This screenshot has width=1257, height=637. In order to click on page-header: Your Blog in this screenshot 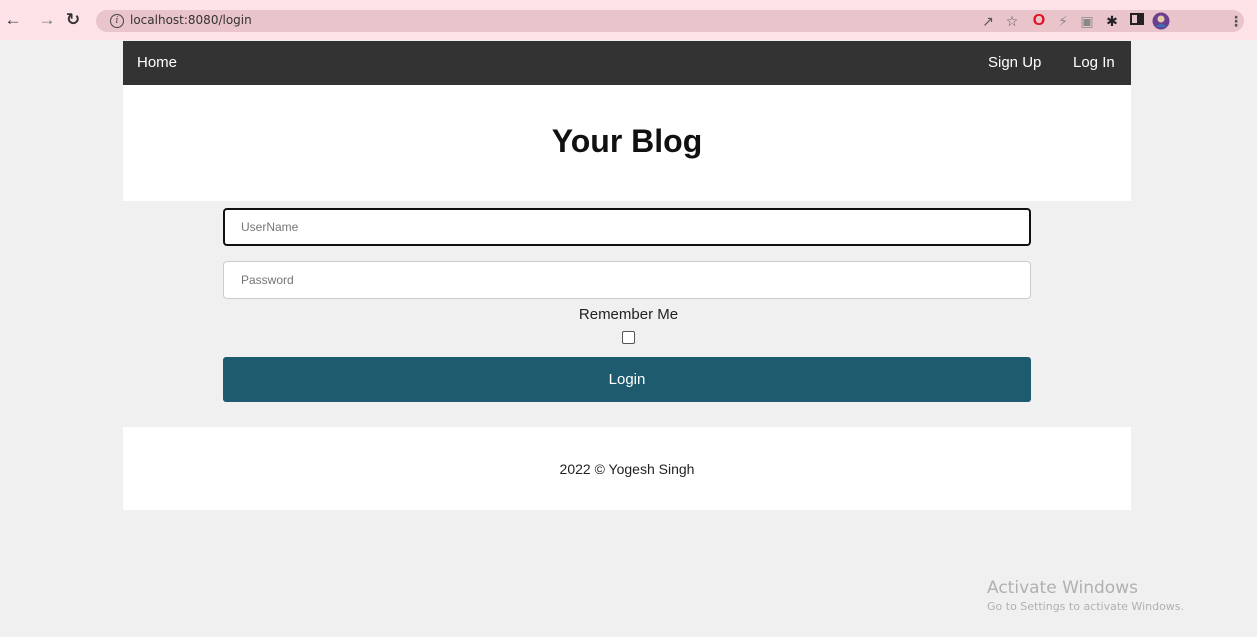, I will do `click(627, 143)`.